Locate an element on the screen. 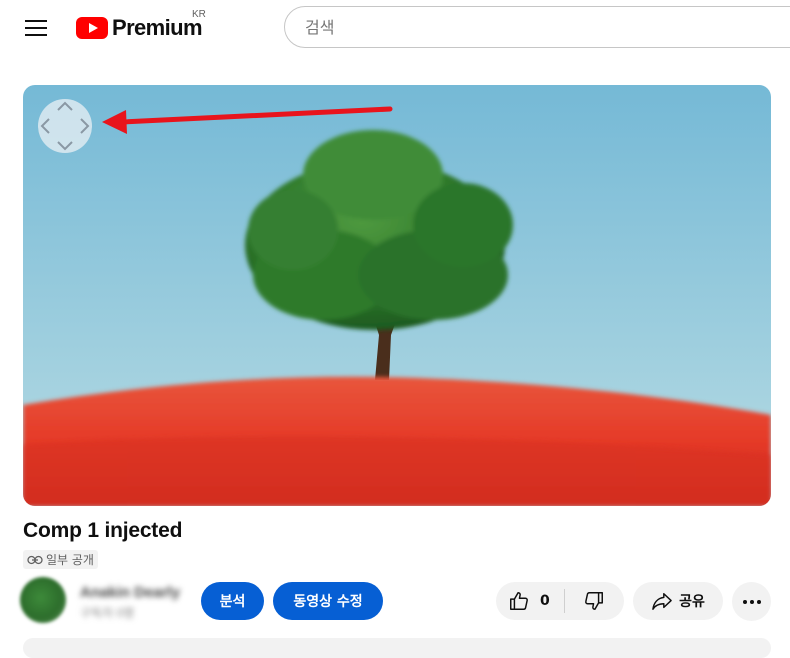  more-icon is located at coordinates (751, 601).